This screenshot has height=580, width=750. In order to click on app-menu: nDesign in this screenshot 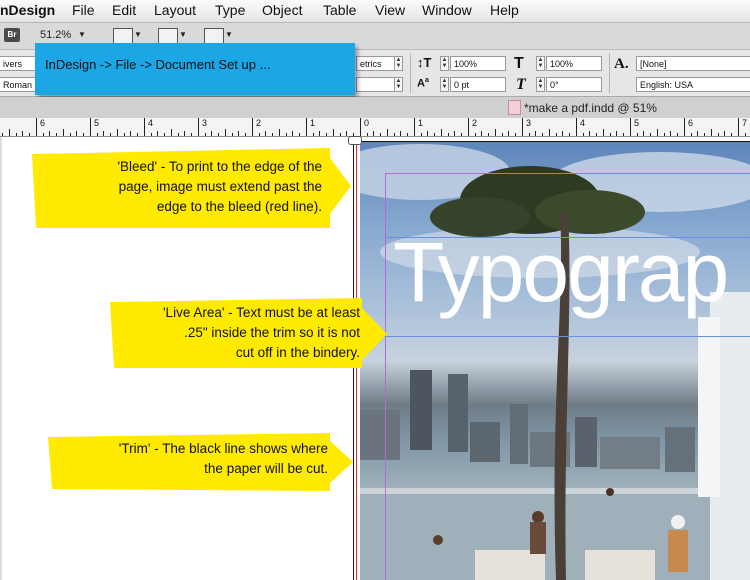, I will do `click(27, 10)`.